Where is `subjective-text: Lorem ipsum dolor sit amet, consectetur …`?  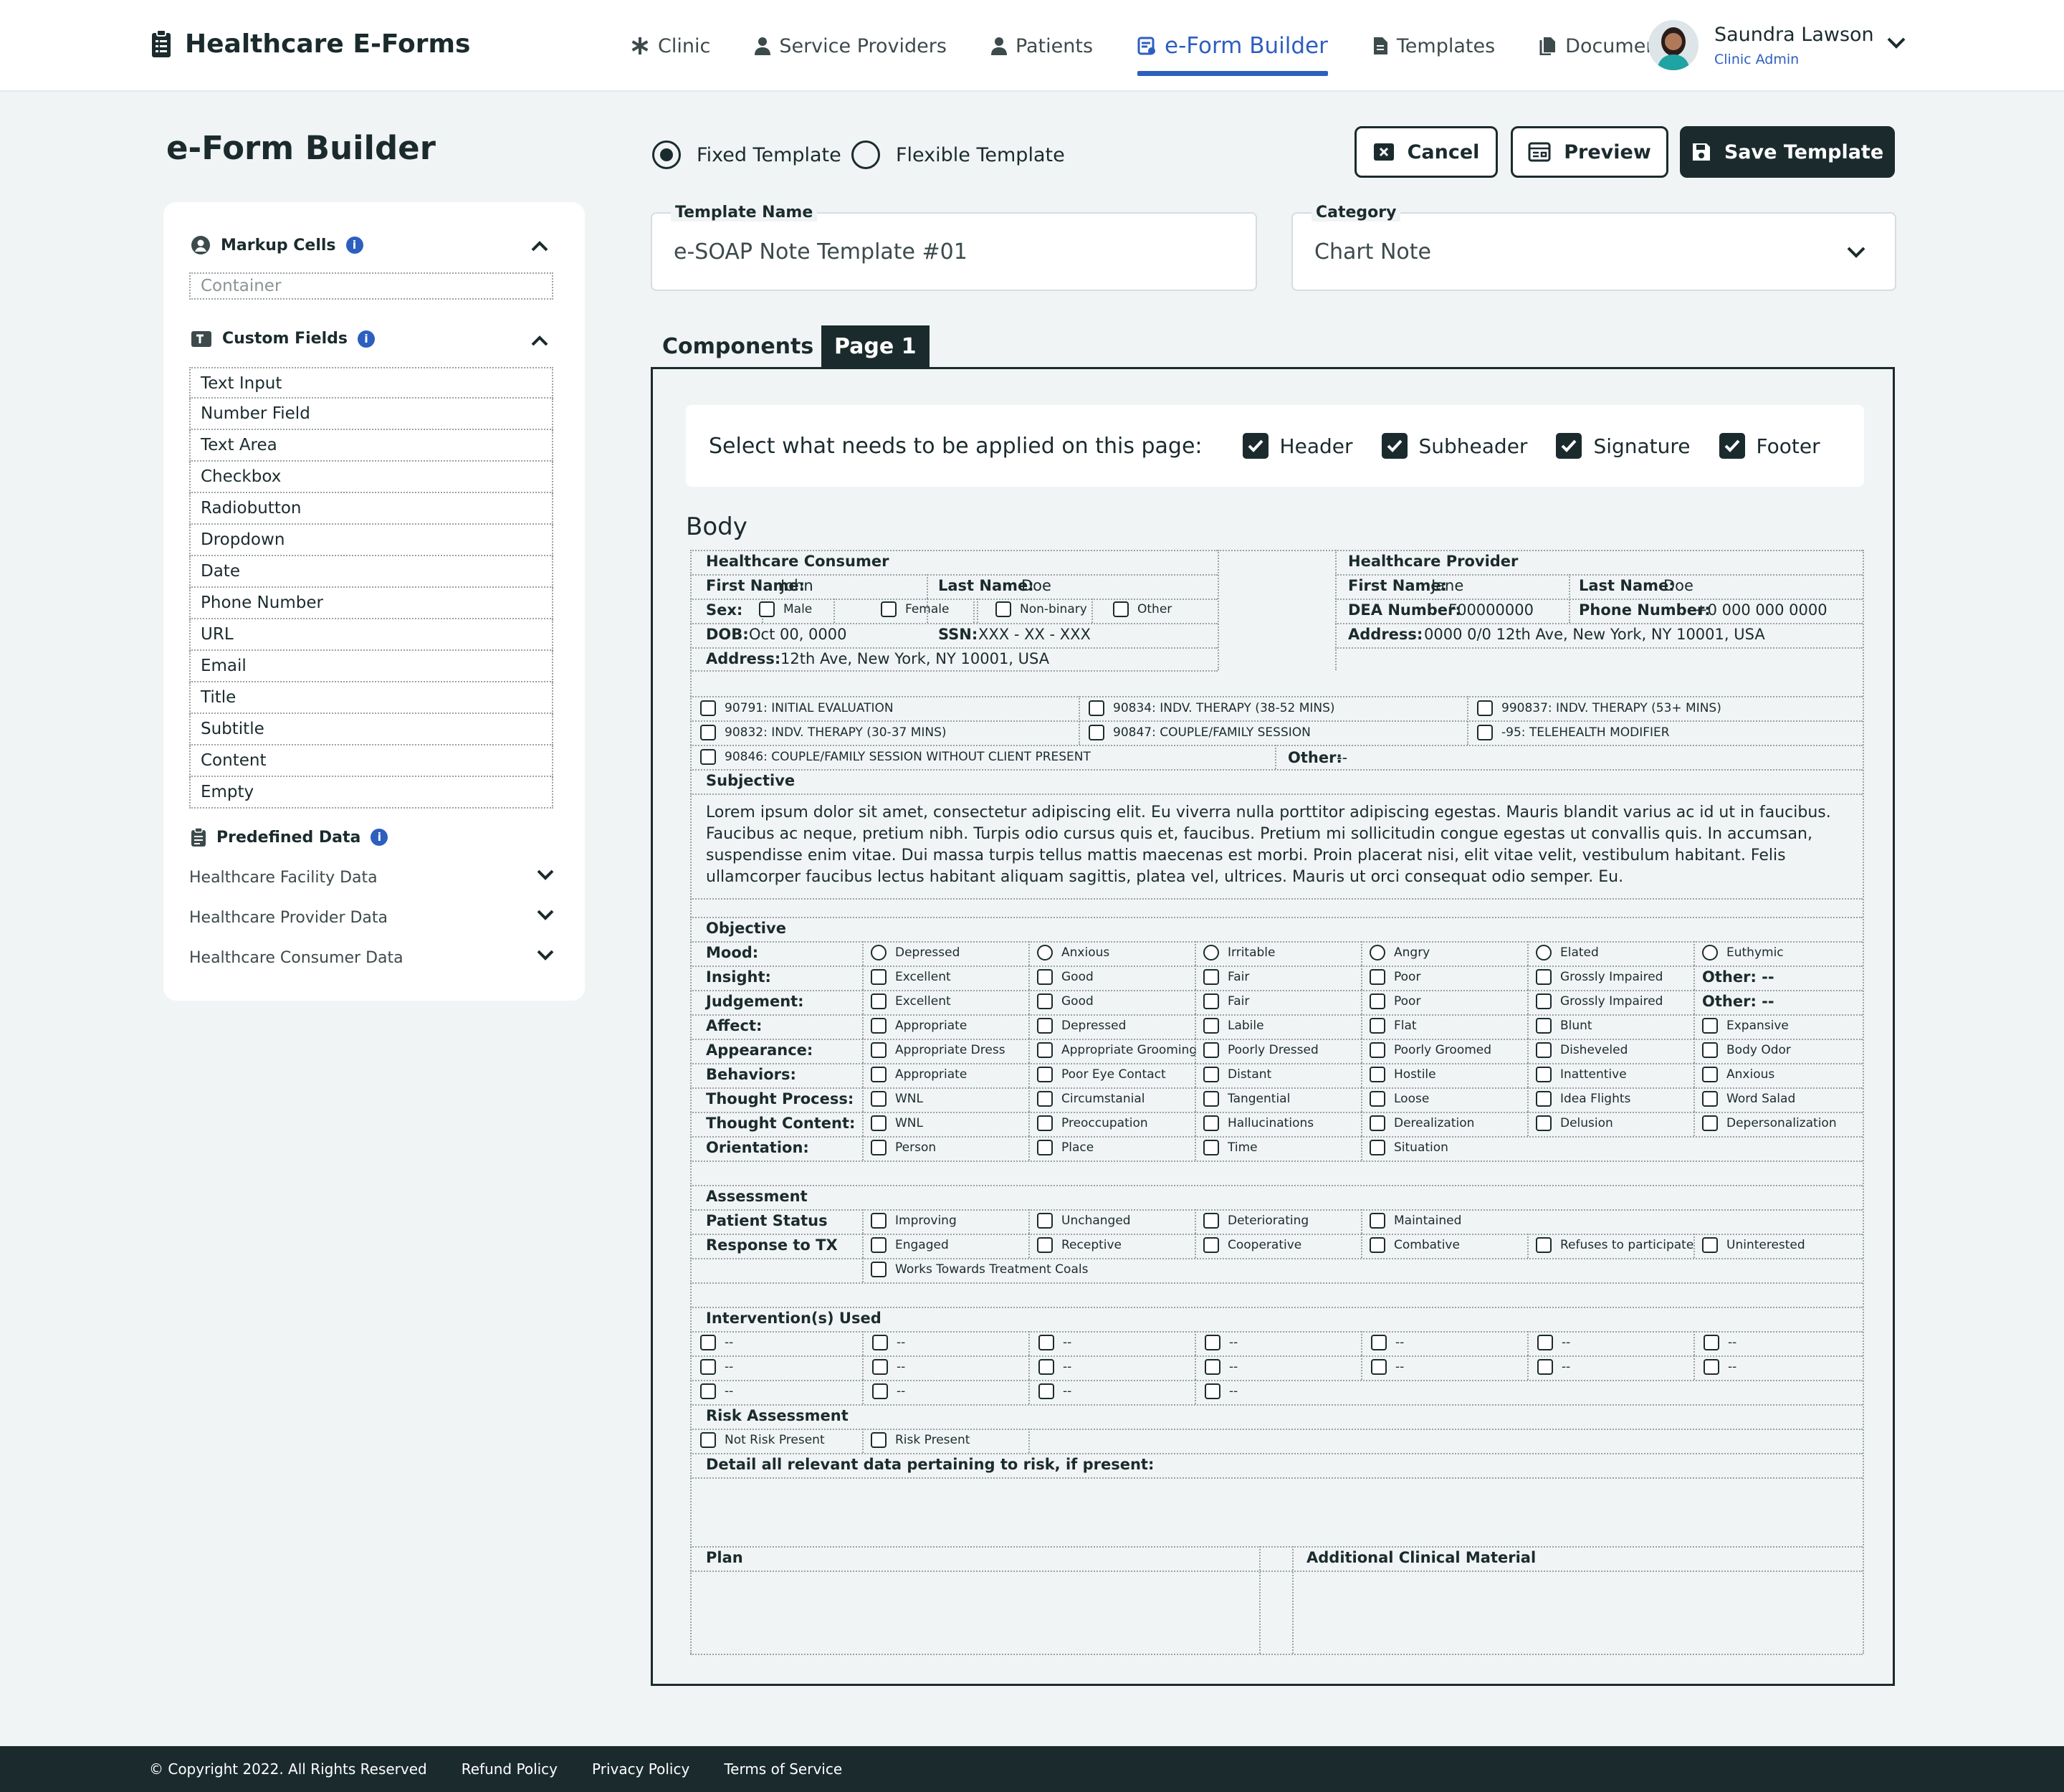 subjective-text: Lorem ipsum dolor sit amet, consectetur … is located at coordinates (1275, 845).